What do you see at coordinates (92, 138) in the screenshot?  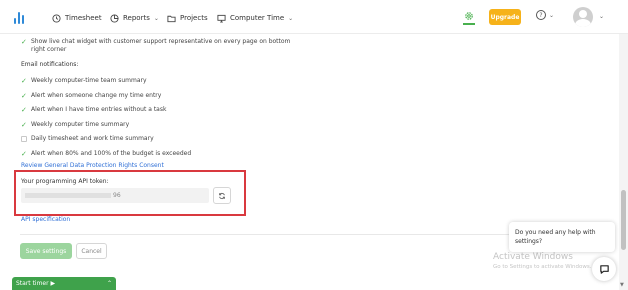 I see `email-option-label: Daily timesheet and work time summary` at bounding box center [92, 138].